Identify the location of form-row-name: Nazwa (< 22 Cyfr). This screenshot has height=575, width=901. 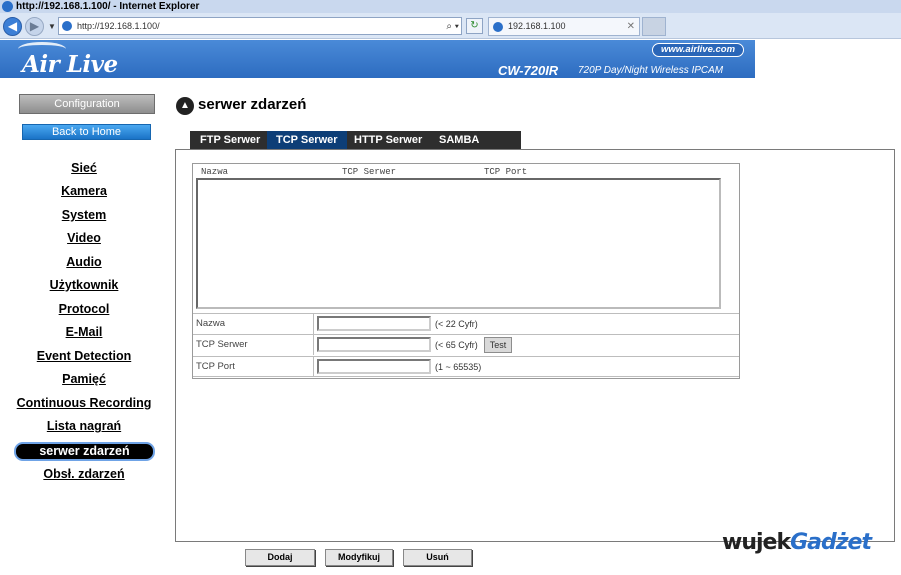
(466, 323).